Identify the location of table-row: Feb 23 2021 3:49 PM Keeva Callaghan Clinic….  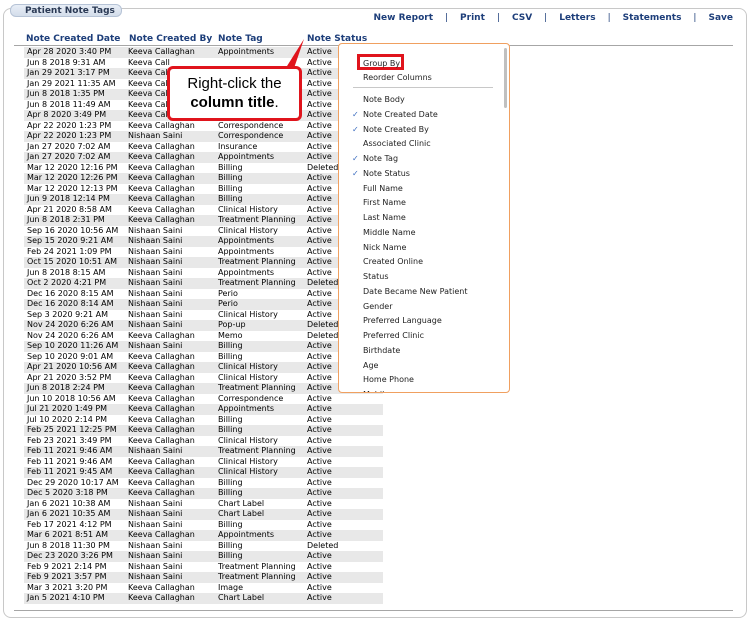
(203, 441).